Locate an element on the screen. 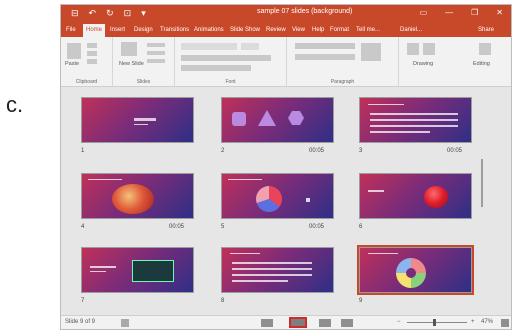 The width and height of the screenshot is (526, 334). font-size-box is located at coordinates (250, 46).